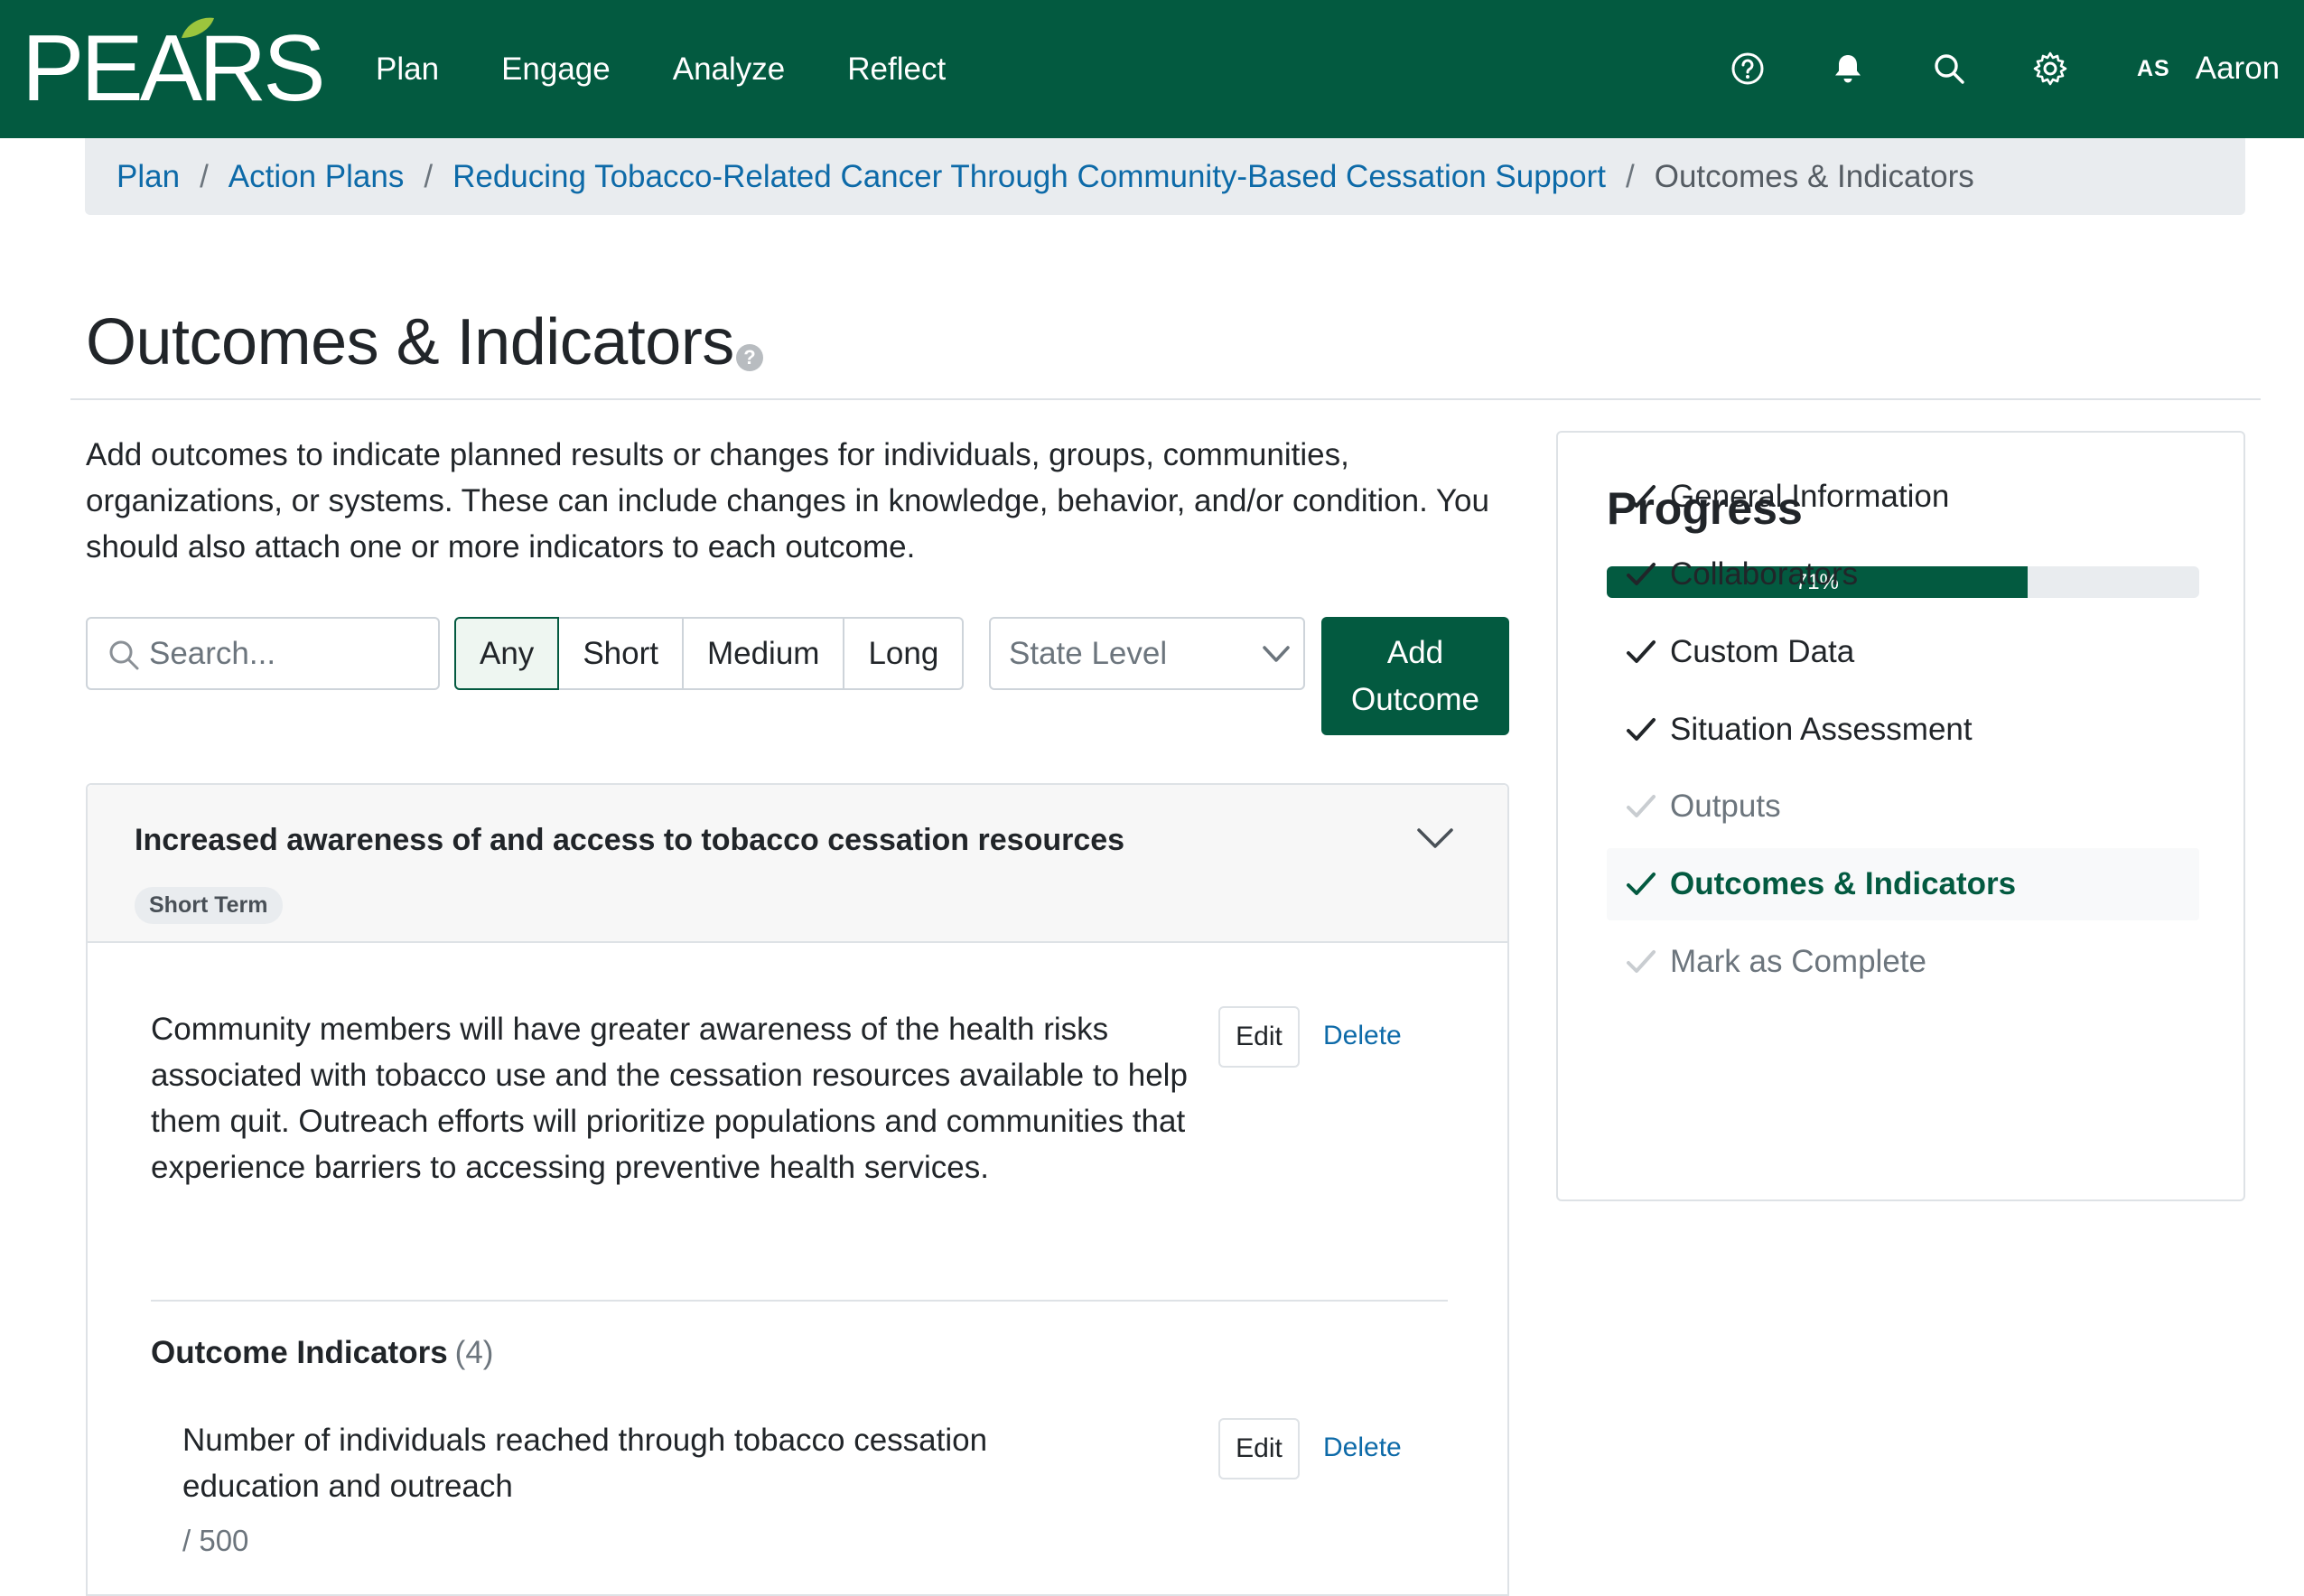 The height and width of the screenshot is (1596, 2304). Describe the element at coordinates (299, 1352) in the screenshot. I see `indicators-heading-label: Outcome Indicators` at that location.